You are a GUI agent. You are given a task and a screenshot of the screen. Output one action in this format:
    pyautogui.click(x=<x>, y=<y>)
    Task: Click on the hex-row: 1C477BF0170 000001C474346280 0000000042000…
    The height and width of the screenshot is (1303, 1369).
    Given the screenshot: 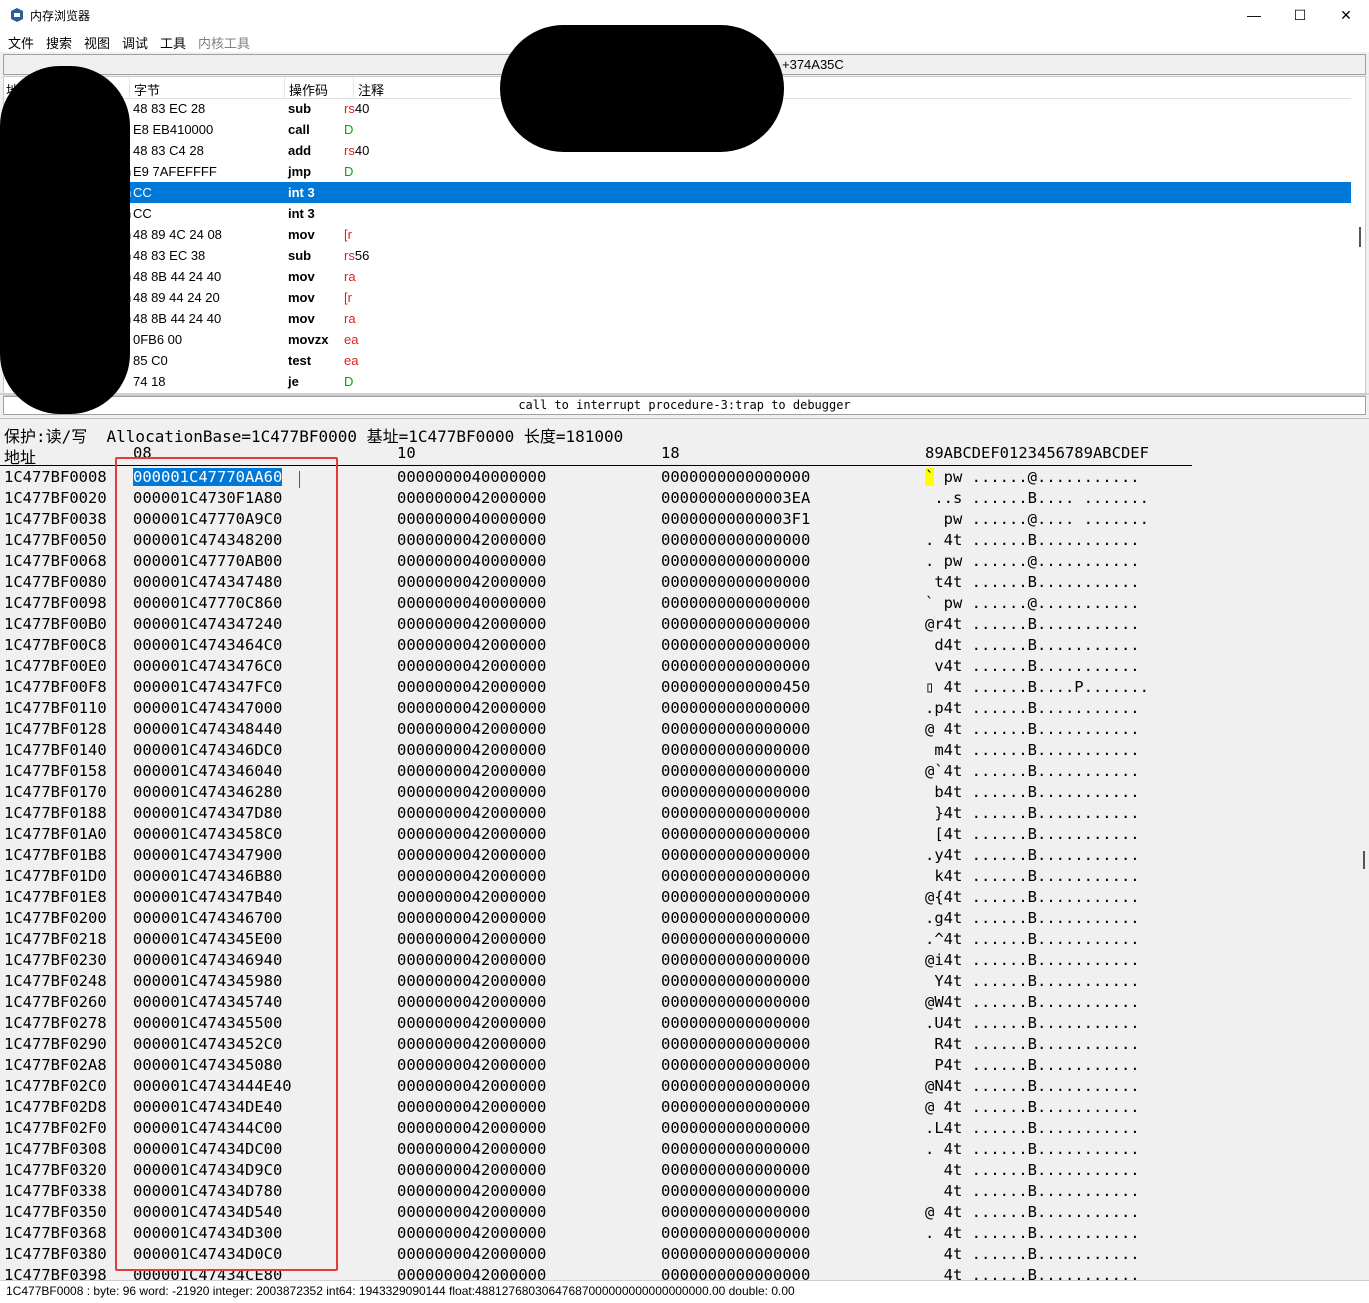 What is the action you would take?
    pyautogui.click(x=684, y=792)
    